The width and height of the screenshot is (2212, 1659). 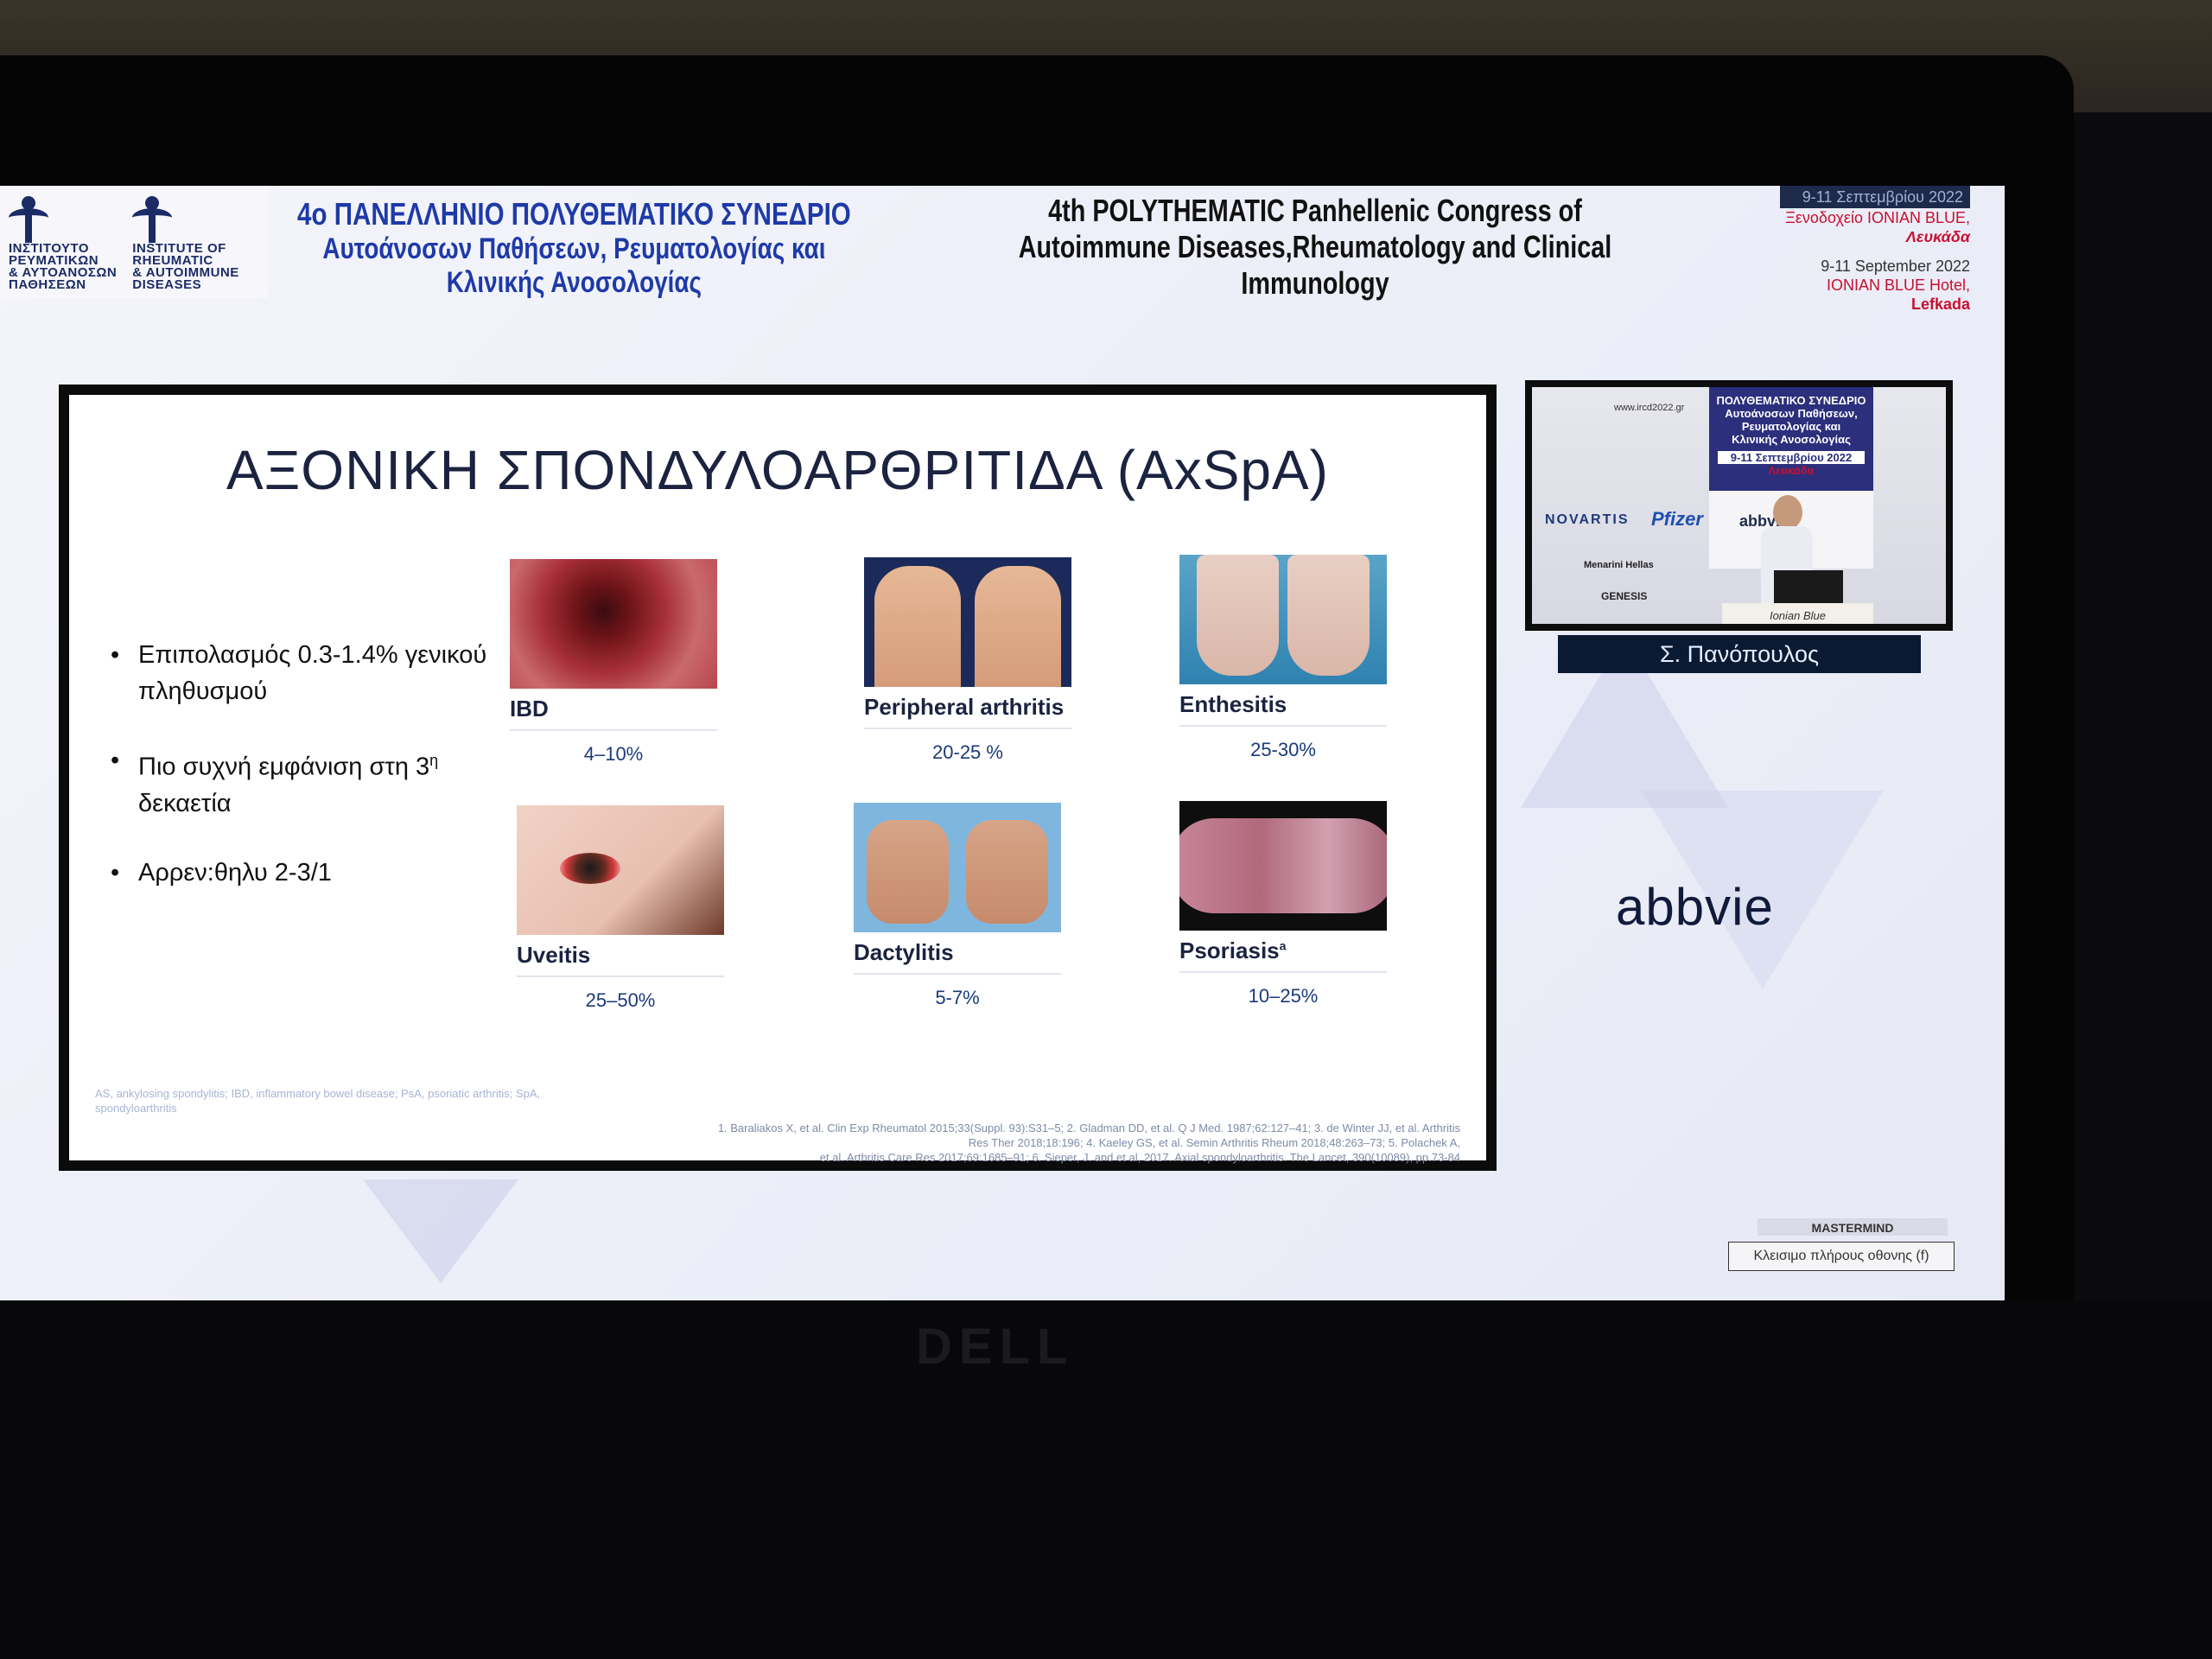 What do you see at coordinates (1898, 285) in the screenshot?
I see `venue-en-hotel: IONIAN BLUE Hotel,` at bounding box center [1898, 285].